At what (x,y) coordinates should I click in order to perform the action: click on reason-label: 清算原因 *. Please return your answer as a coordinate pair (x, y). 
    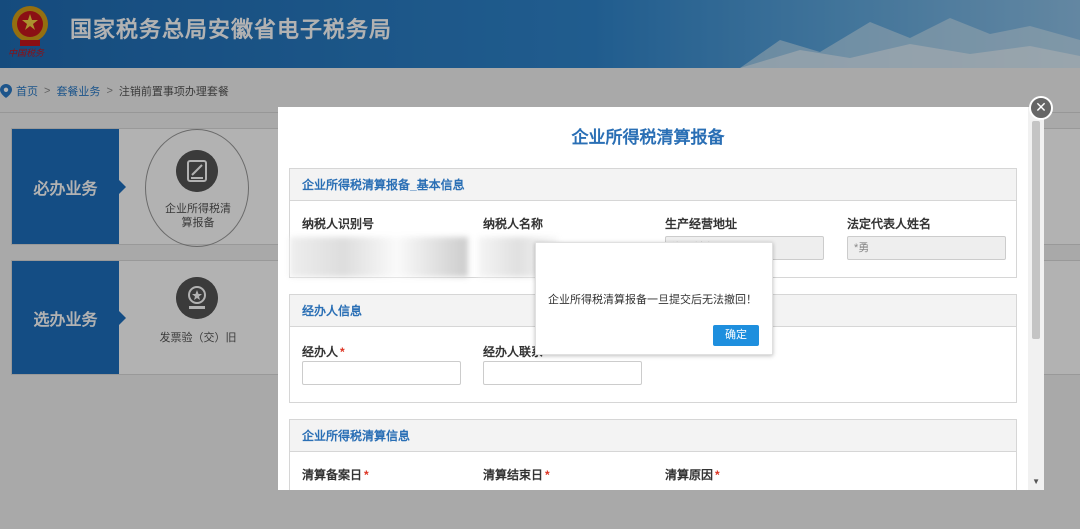
    Looking at the image, I should click on (692, 474).